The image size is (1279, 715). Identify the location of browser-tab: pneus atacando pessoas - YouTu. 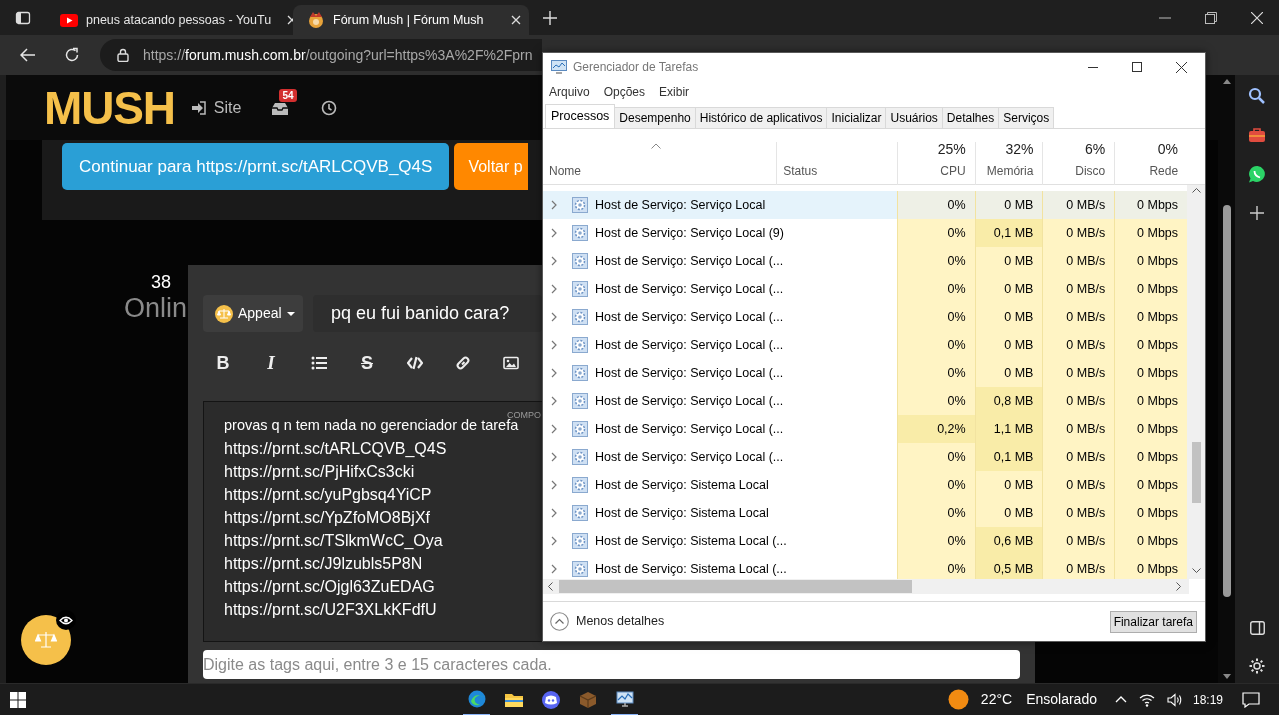
(168, 20).